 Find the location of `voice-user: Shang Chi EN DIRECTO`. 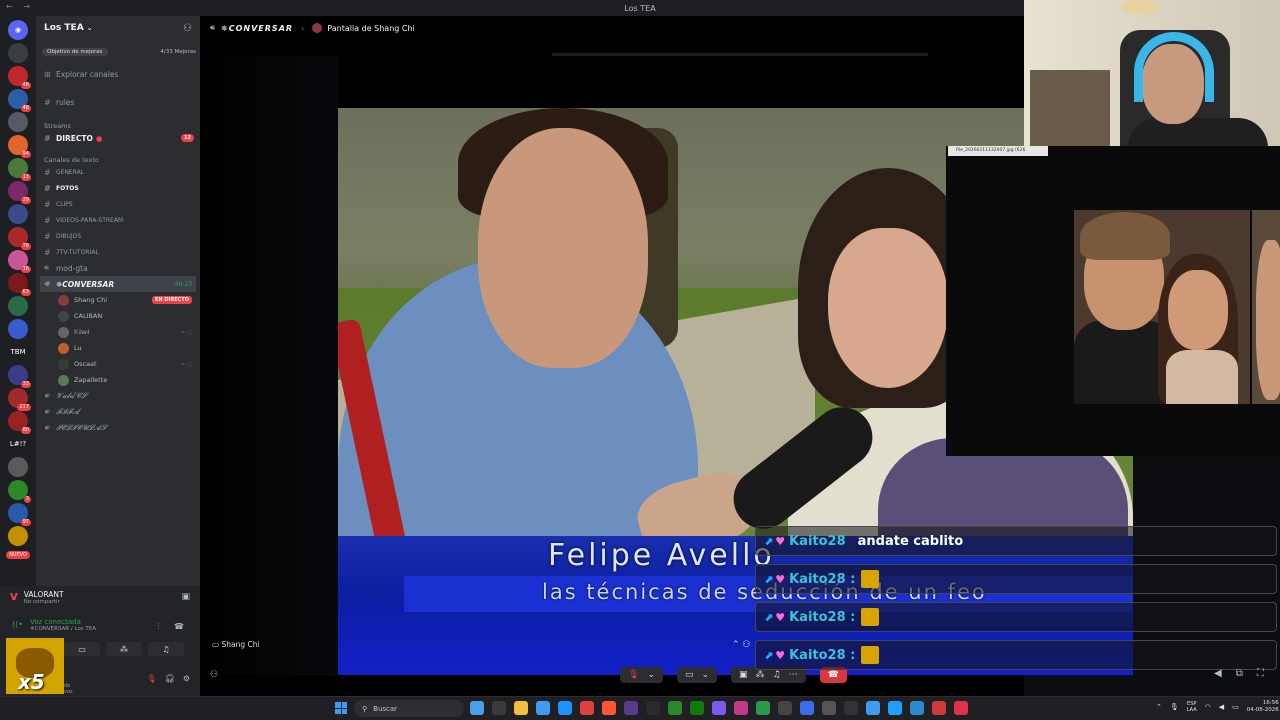

voice-user: Shang Chi EN DIRECTO is located at coordinates (118, 300).